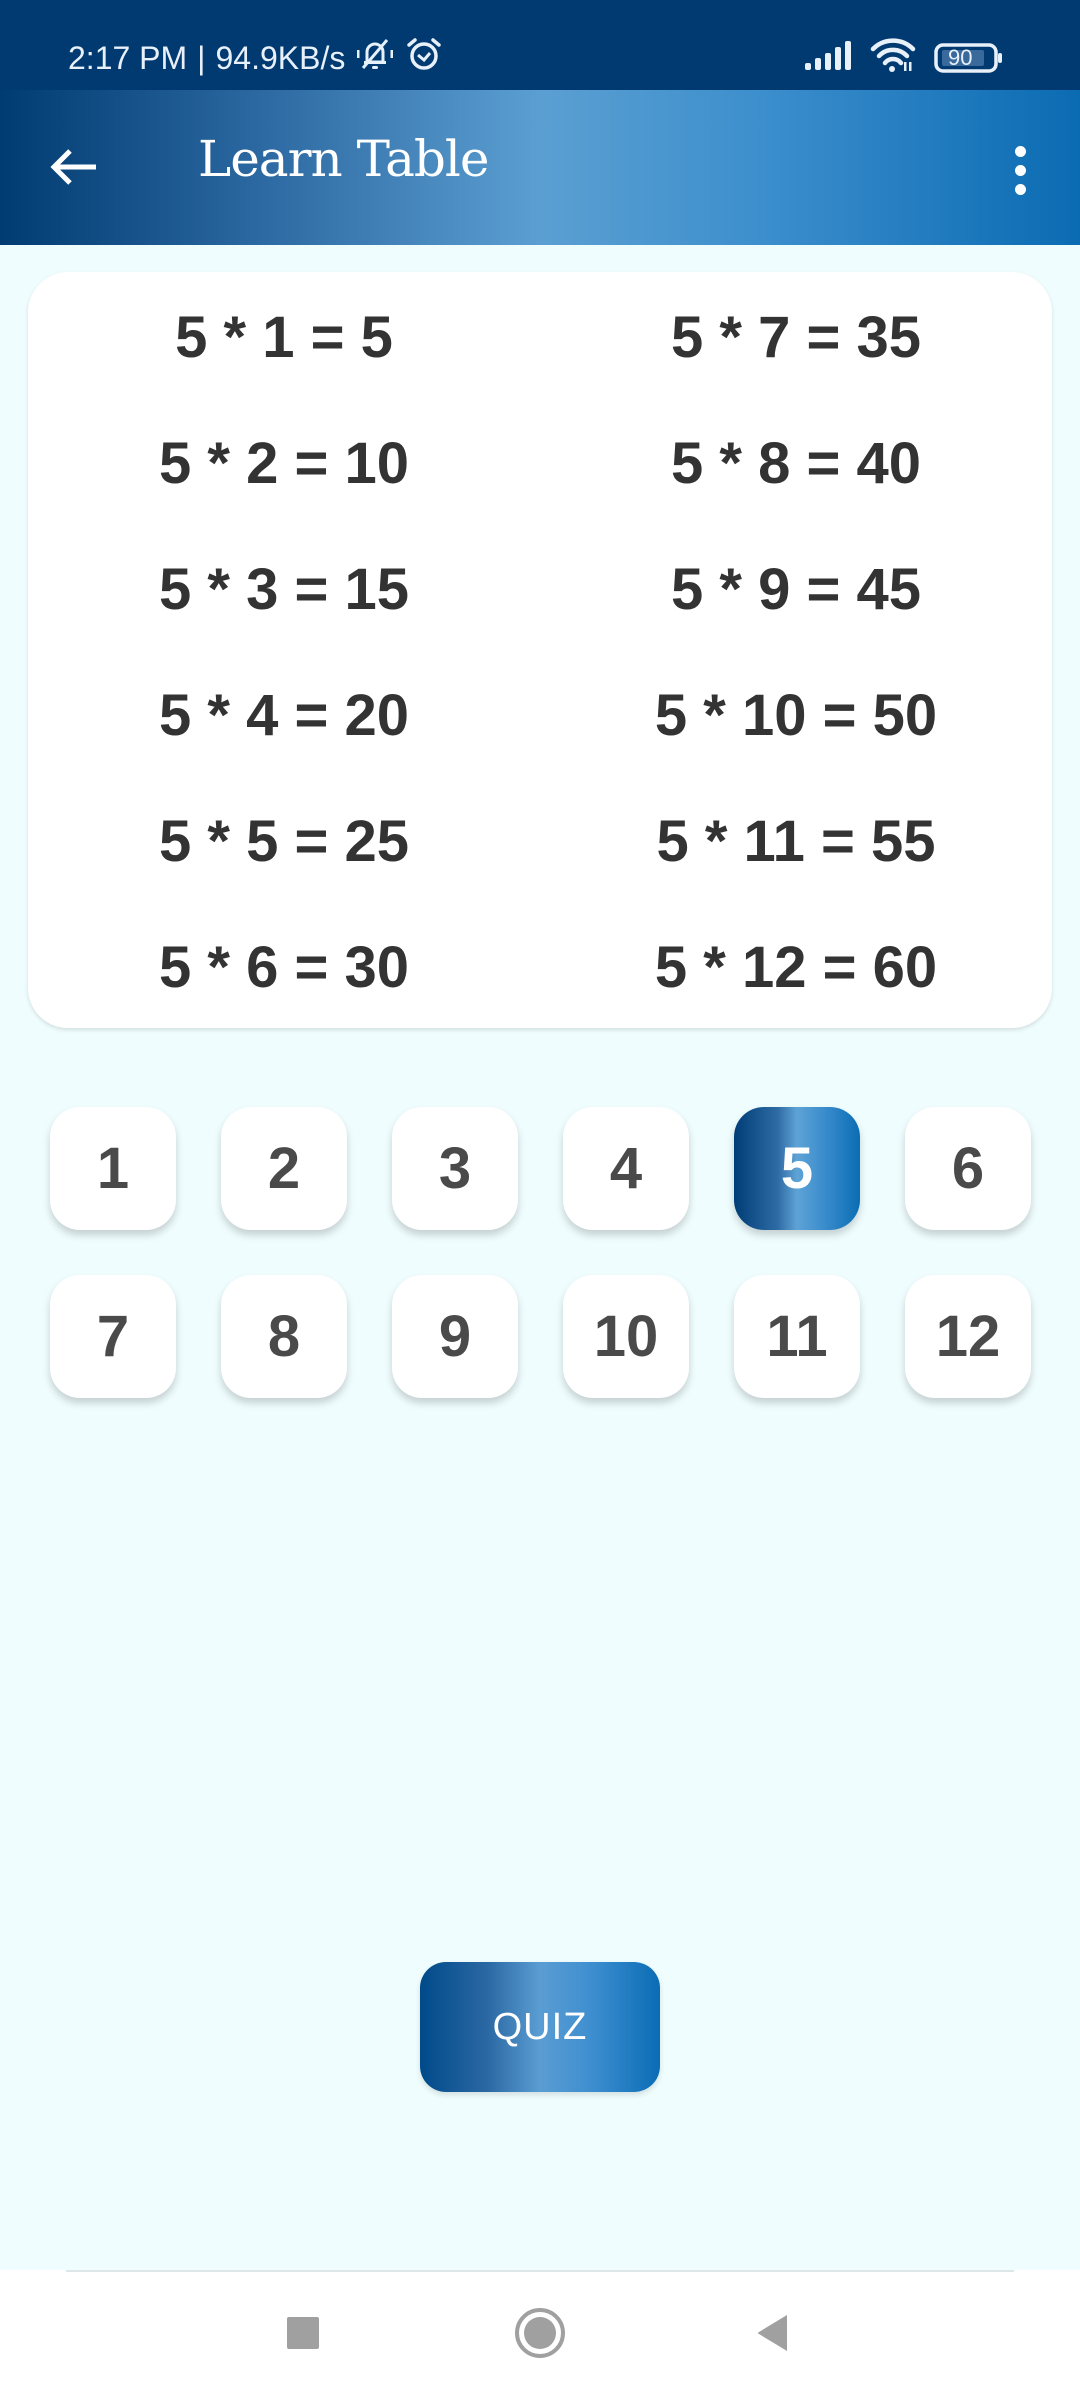  What do you see at coordinates (284, 1336) in the screenshot?
I see `number-button-8: 8` at bounding box center [284, 1336].